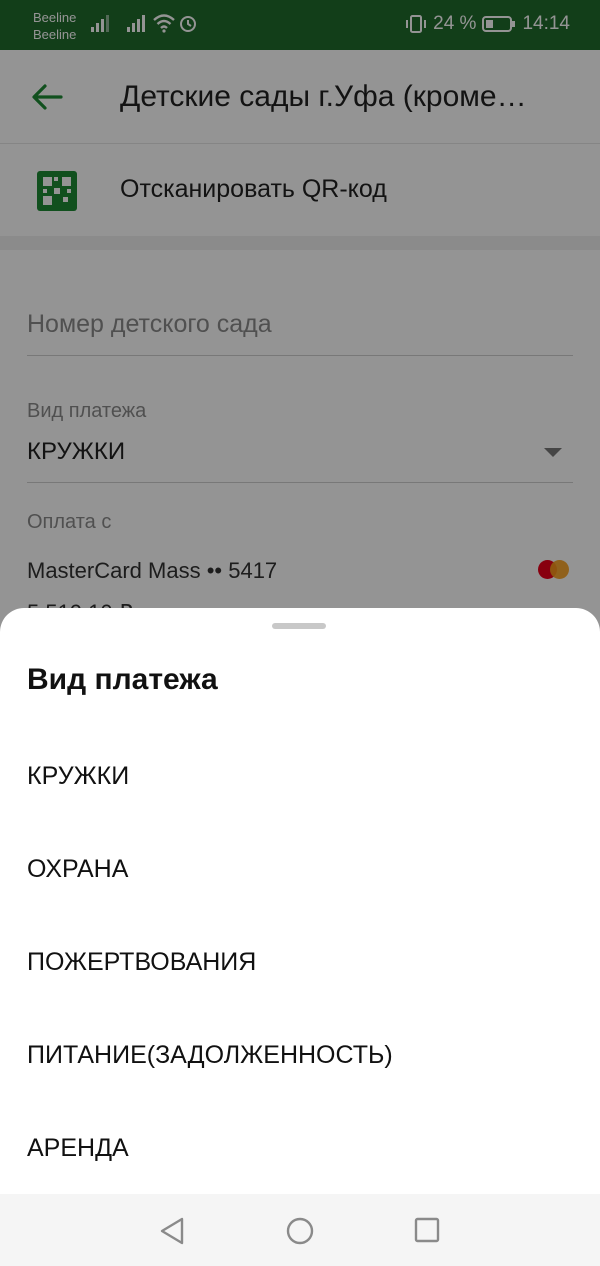 The image size is (600, 1266). I want to click on system-nav-bar, so click(300, 1230).